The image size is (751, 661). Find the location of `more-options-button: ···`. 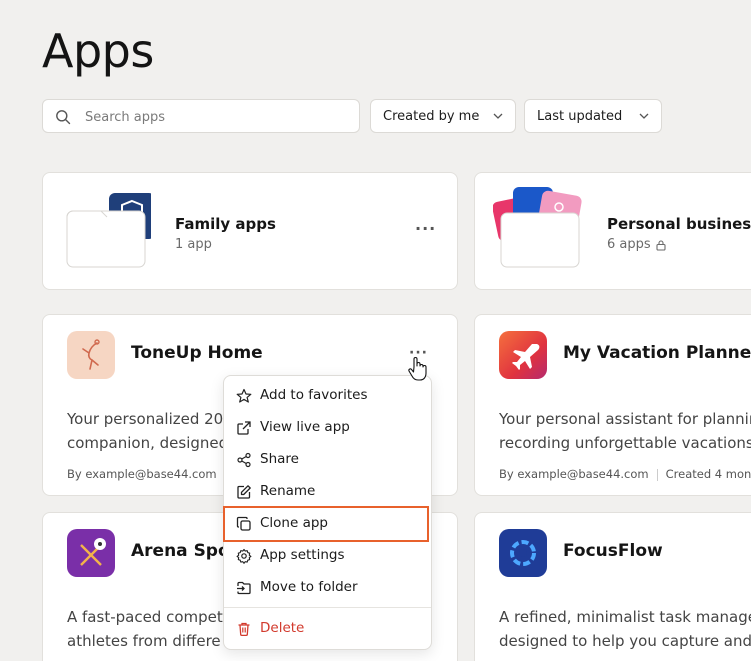

more-options-button: ··· is located at coordinates (425, 228).